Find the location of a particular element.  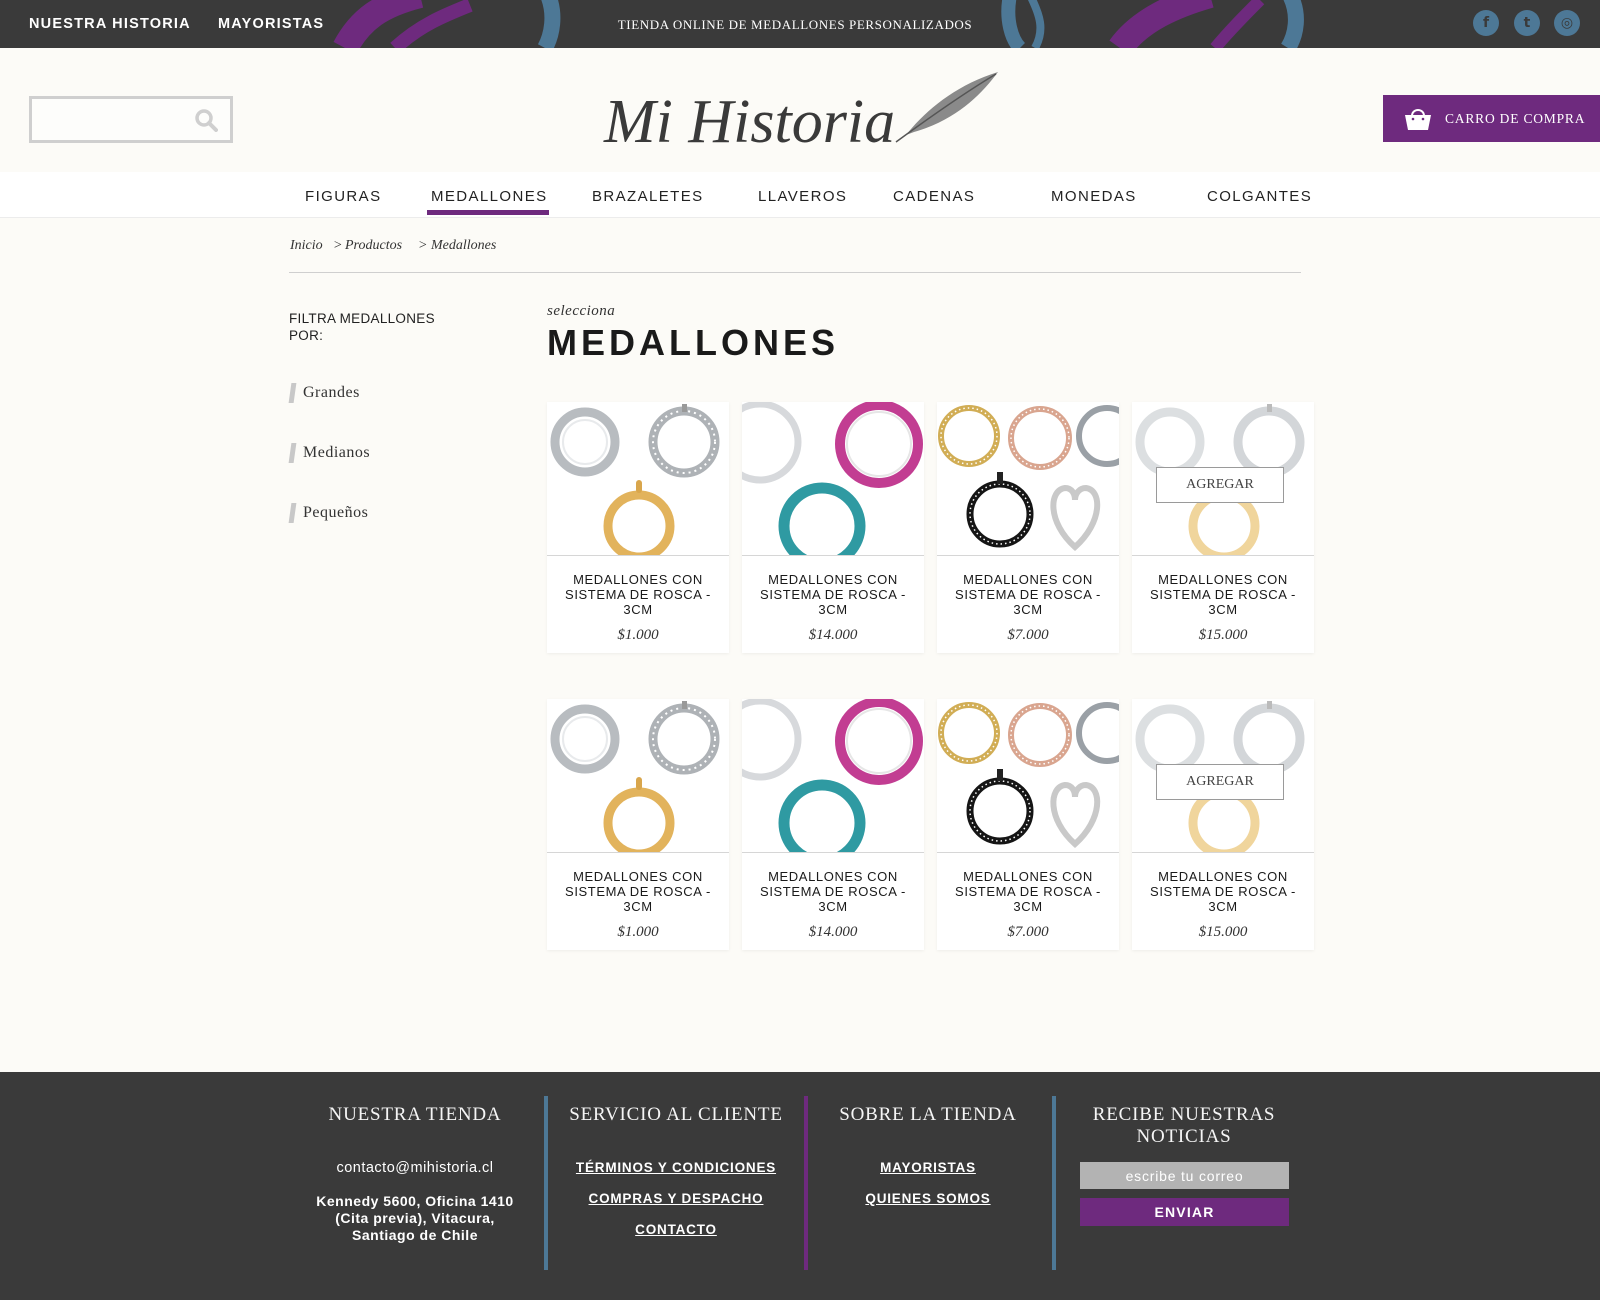

search-box is located at coordinates (131, 119).